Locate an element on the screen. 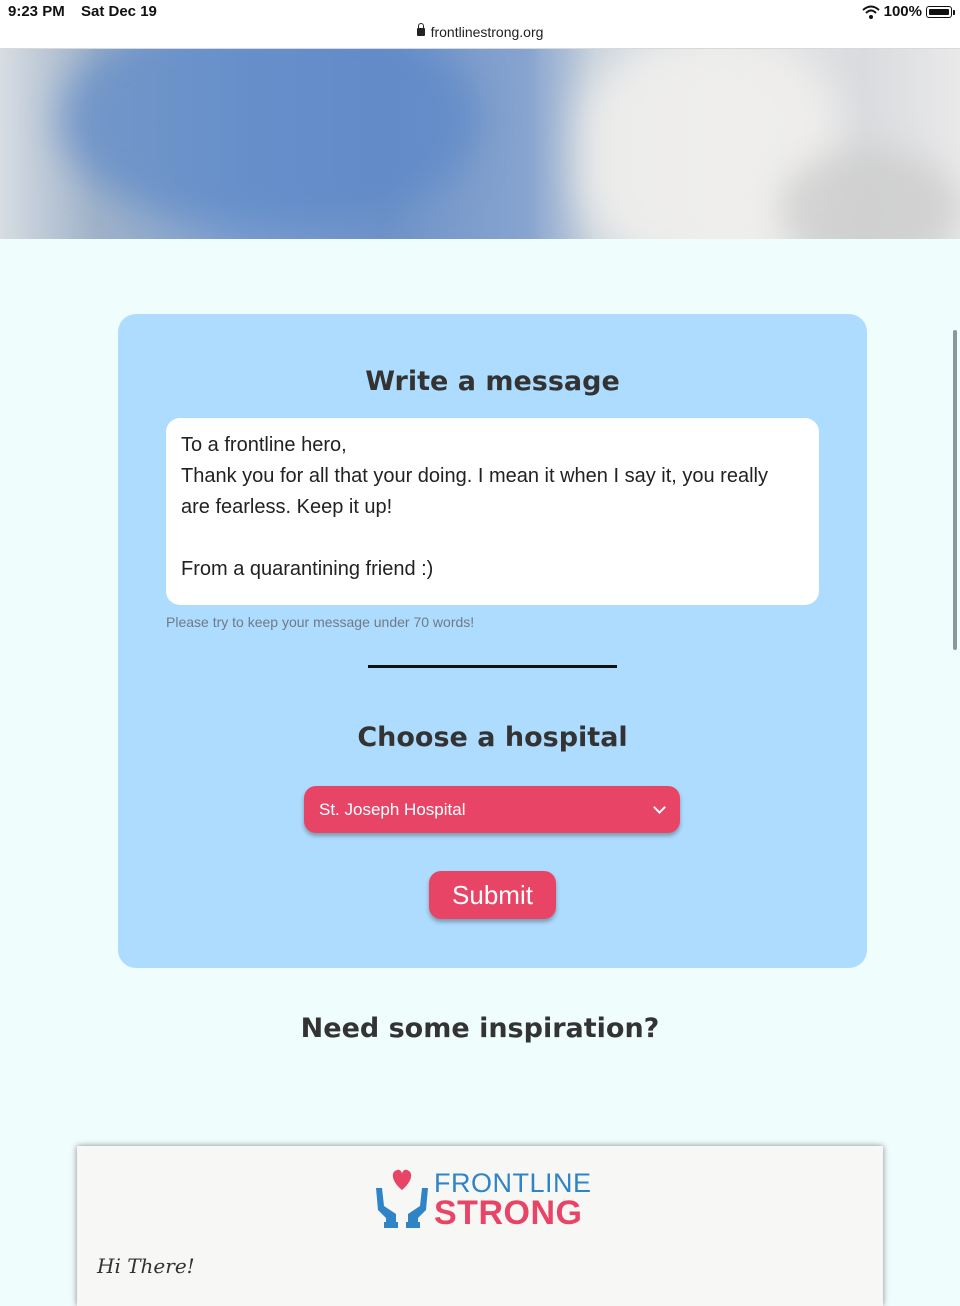  divider is located at coordinates (492, 666).